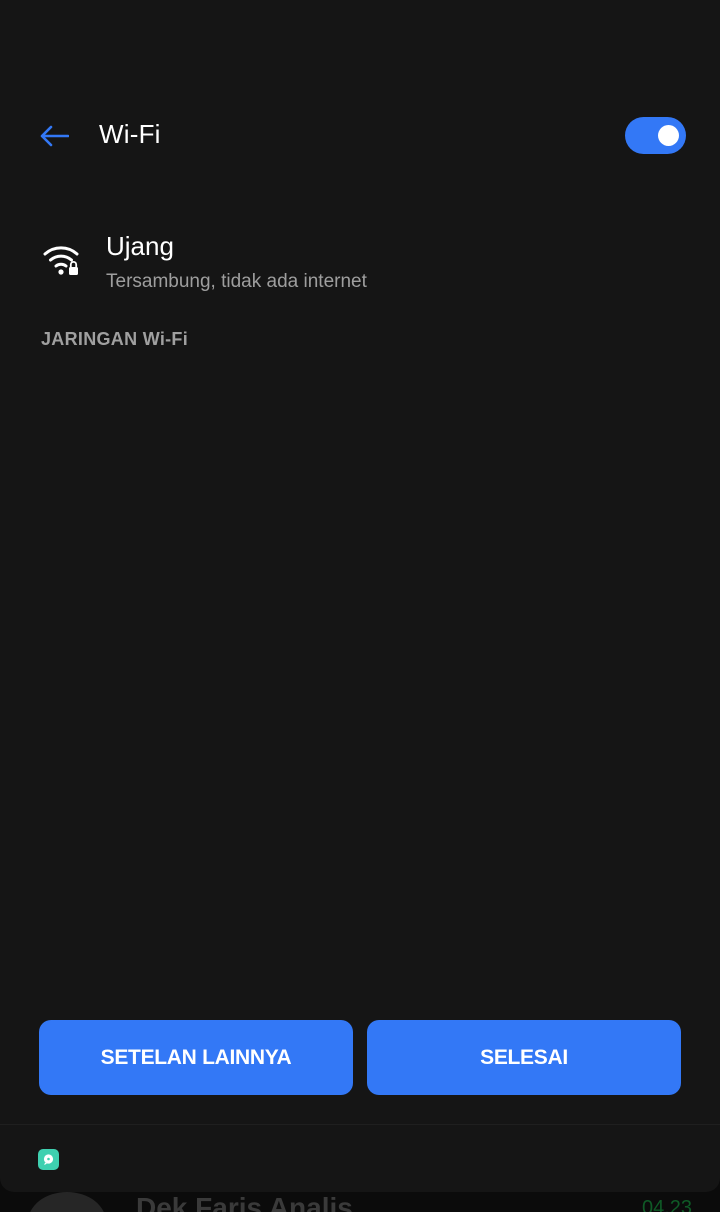 Image resolution: width=720 pixels, height=1212 pixels. Describe the element at coordinates (360, 262) in the screenshot. I see `connected-network-item: Ujang Tersambung, tidak ada internet` at that location.